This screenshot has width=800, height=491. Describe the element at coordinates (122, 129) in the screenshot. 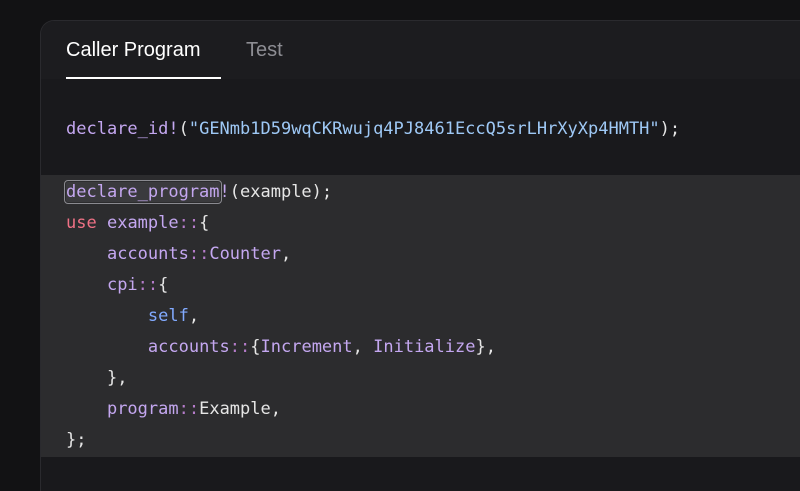

I see `macro-token: declare_id!` at that location.